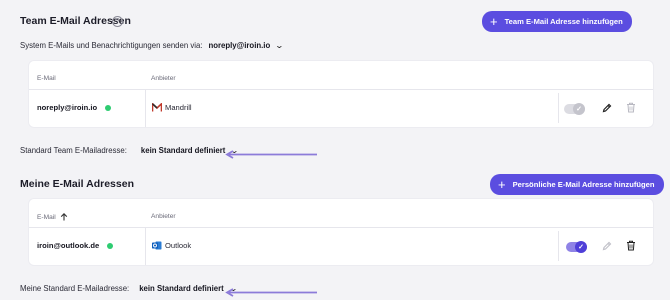  I want to click on sort-ascending-icon, so click(64, 217).